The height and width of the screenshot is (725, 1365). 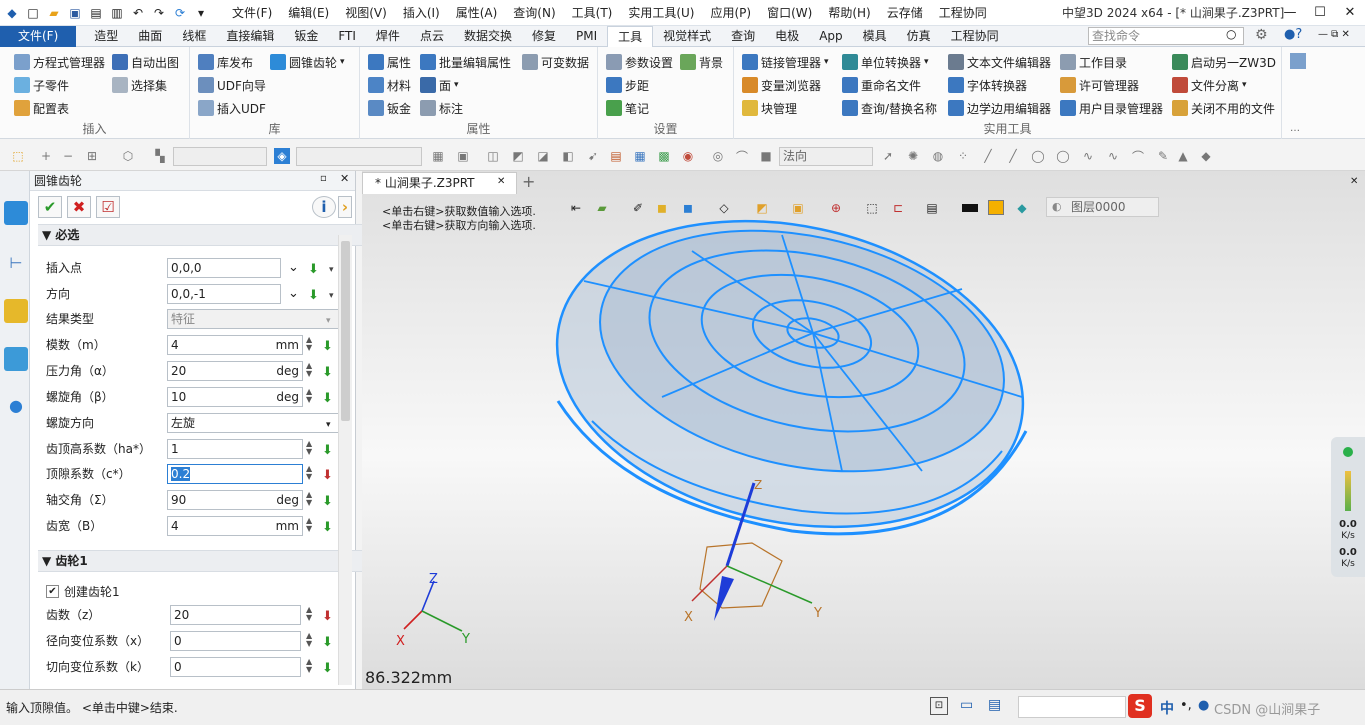 I want to click on annotation-button: 标注, so click(x=441, y=108).